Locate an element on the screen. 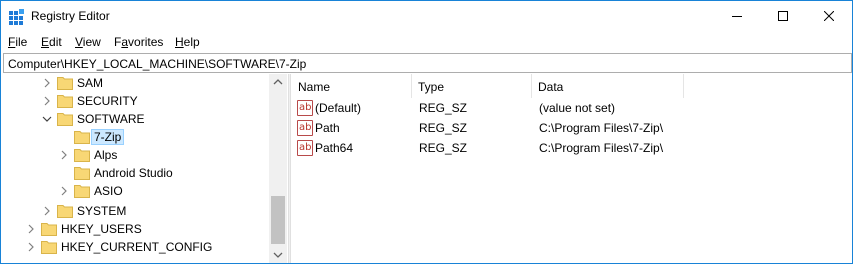  value-name: Path is located at coordinates (327, 128).